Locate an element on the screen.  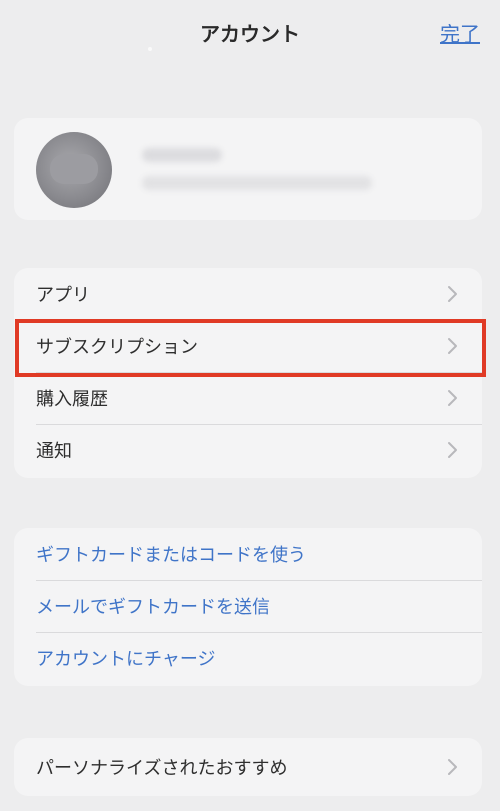
send-gift-card-link: メールでギフトカードを送信 is located at coordinates (248, 606).